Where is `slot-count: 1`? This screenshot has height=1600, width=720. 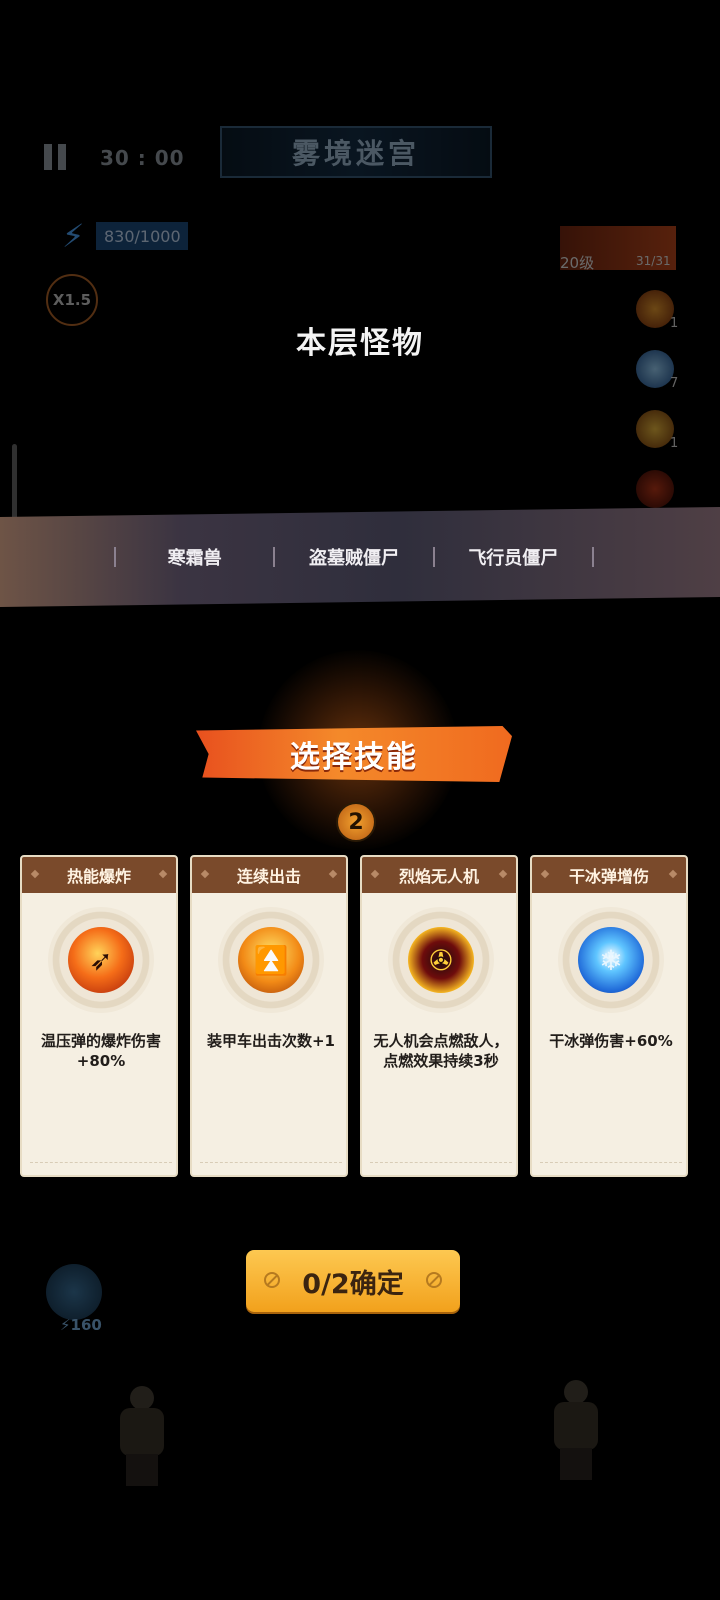
slot-count: 1 is located at coordinates (674, 443).